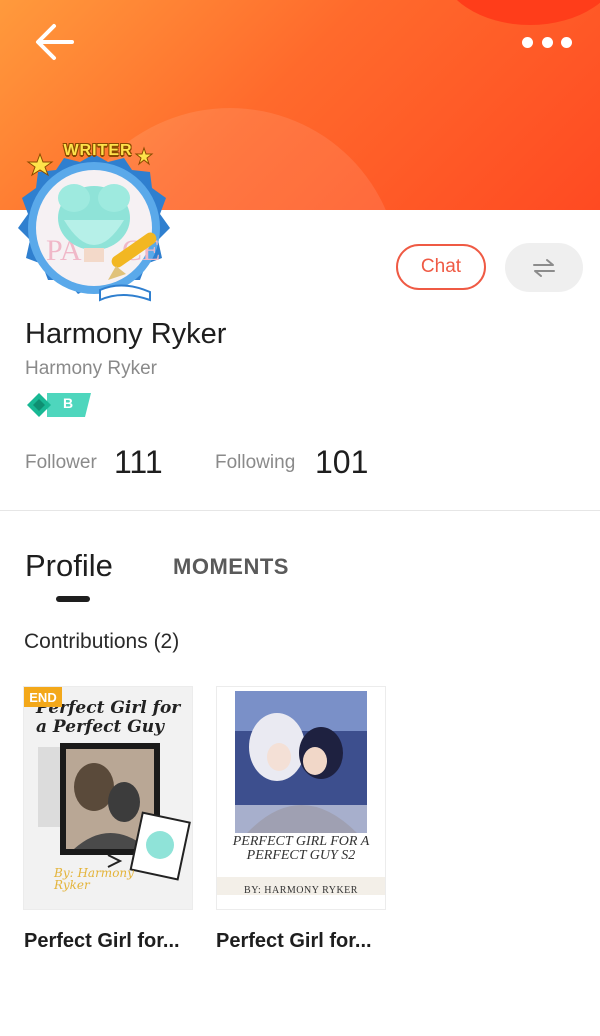 This screenshot has height=1036, width=600. I want to click on avatar: PA CE WRITER, so click(94, 225).